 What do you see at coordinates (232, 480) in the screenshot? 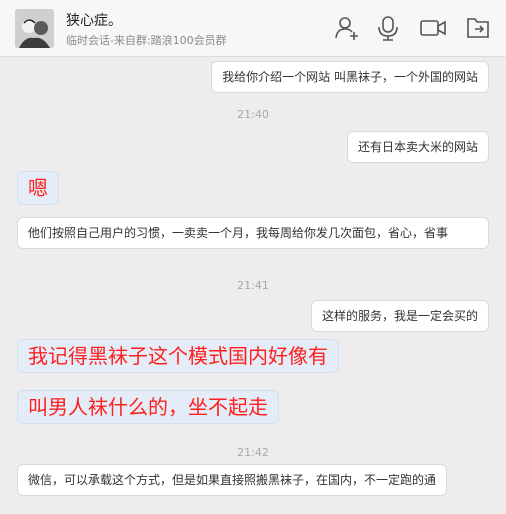
I see `message-bubble: 微信，可以承载这个方式，但是如果直接照搬黑袜子，在国内，不一定跑的通` at bounding box center [232, 480].